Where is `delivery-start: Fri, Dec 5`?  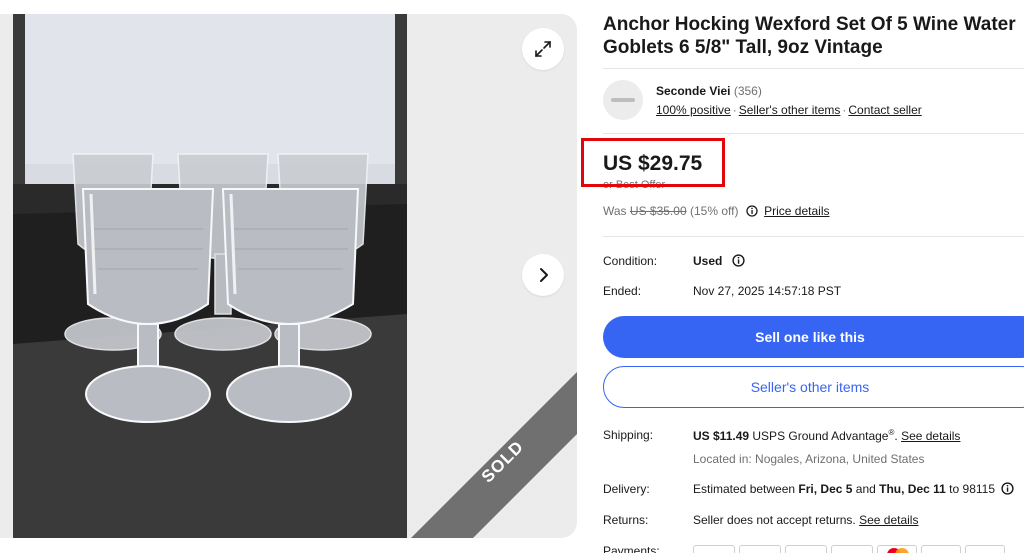 delivery-start: Fri, Dec 5 is located at coordinates (825, 489).